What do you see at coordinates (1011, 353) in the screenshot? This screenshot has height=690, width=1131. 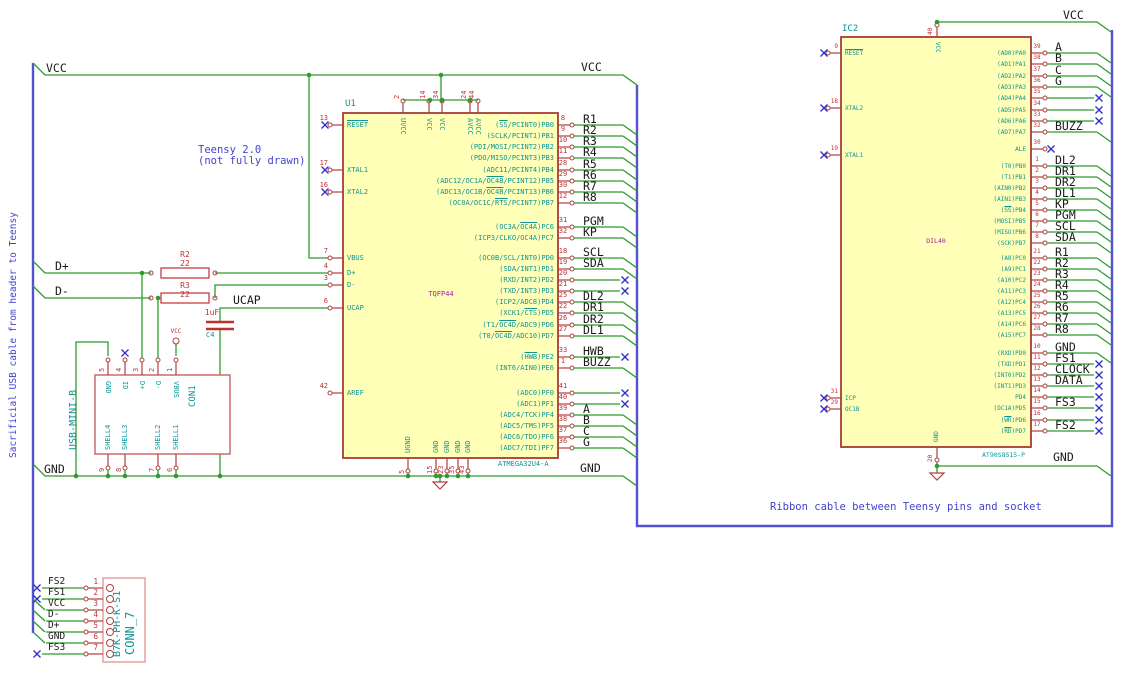 I see `pin-name: (RXD)PD0` at bounding box center [1011, 353].